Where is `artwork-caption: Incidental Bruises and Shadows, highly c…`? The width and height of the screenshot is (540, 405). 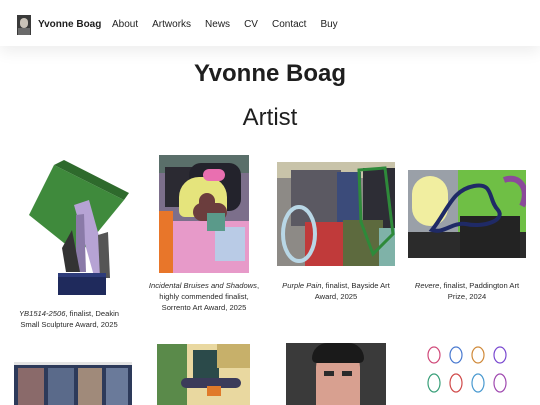
artwork-caption: Incidental Bruises and Shadows, highly c… is located at coordinates (204, 296).